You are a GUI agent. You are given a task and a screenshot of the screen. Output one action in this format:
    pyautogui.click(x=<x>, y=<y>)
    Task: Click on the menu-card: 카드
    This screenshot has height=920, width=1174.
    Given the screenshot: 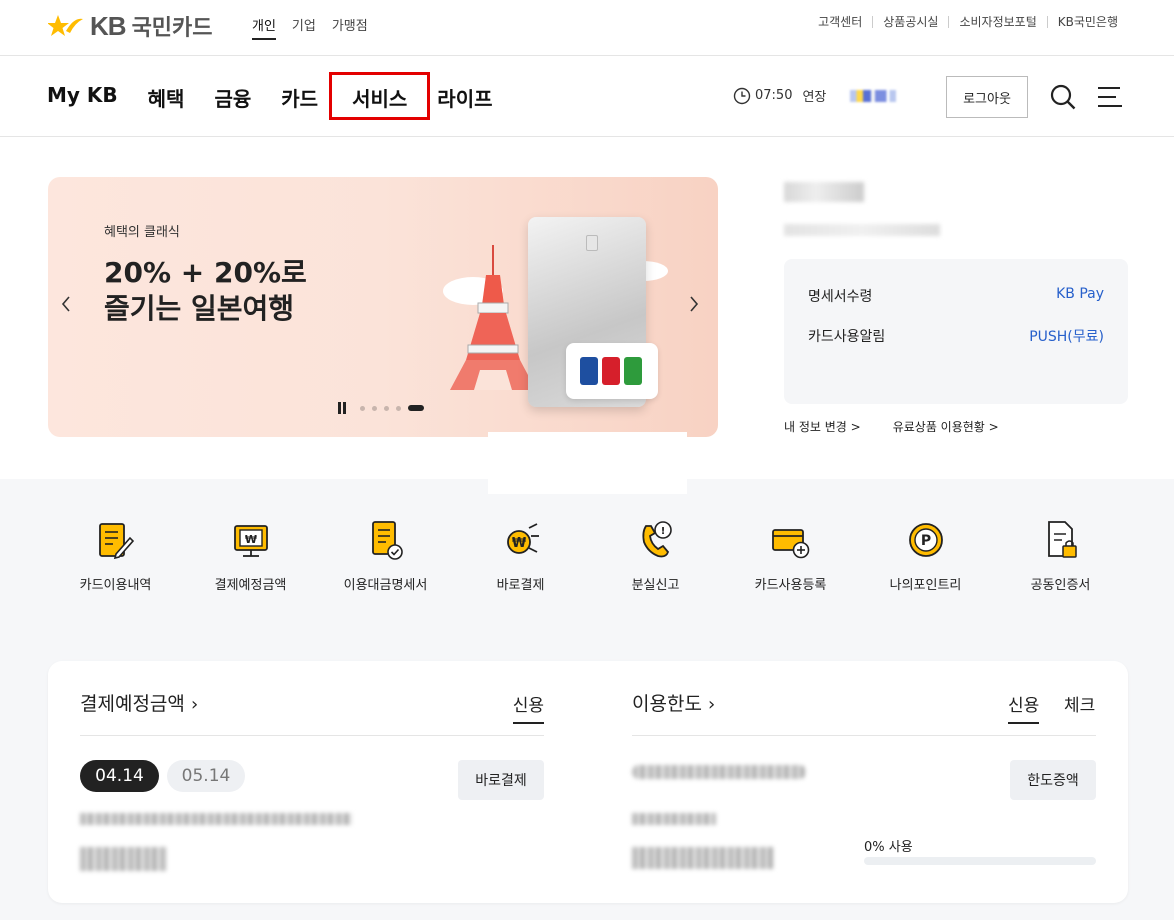 What is the action you would take?
    pyautogui.click(x=299, y=100)
    